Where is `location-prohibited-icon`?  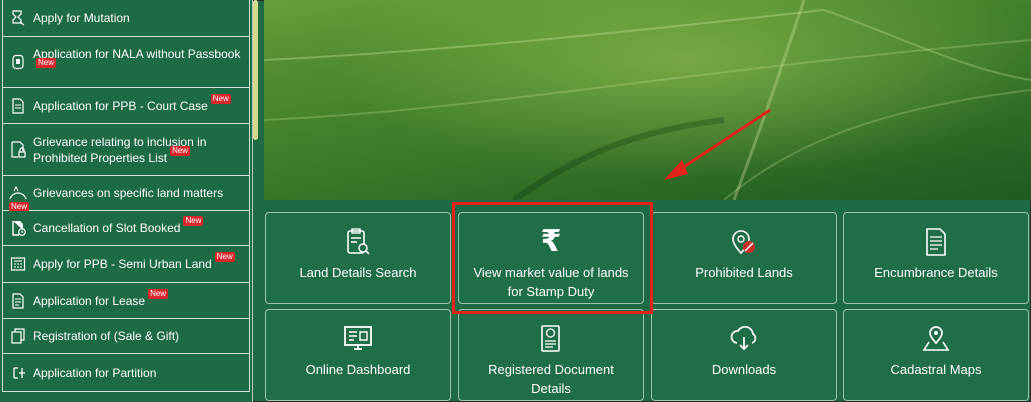 location-prohibited-icon is located at coordinates (744, 242).